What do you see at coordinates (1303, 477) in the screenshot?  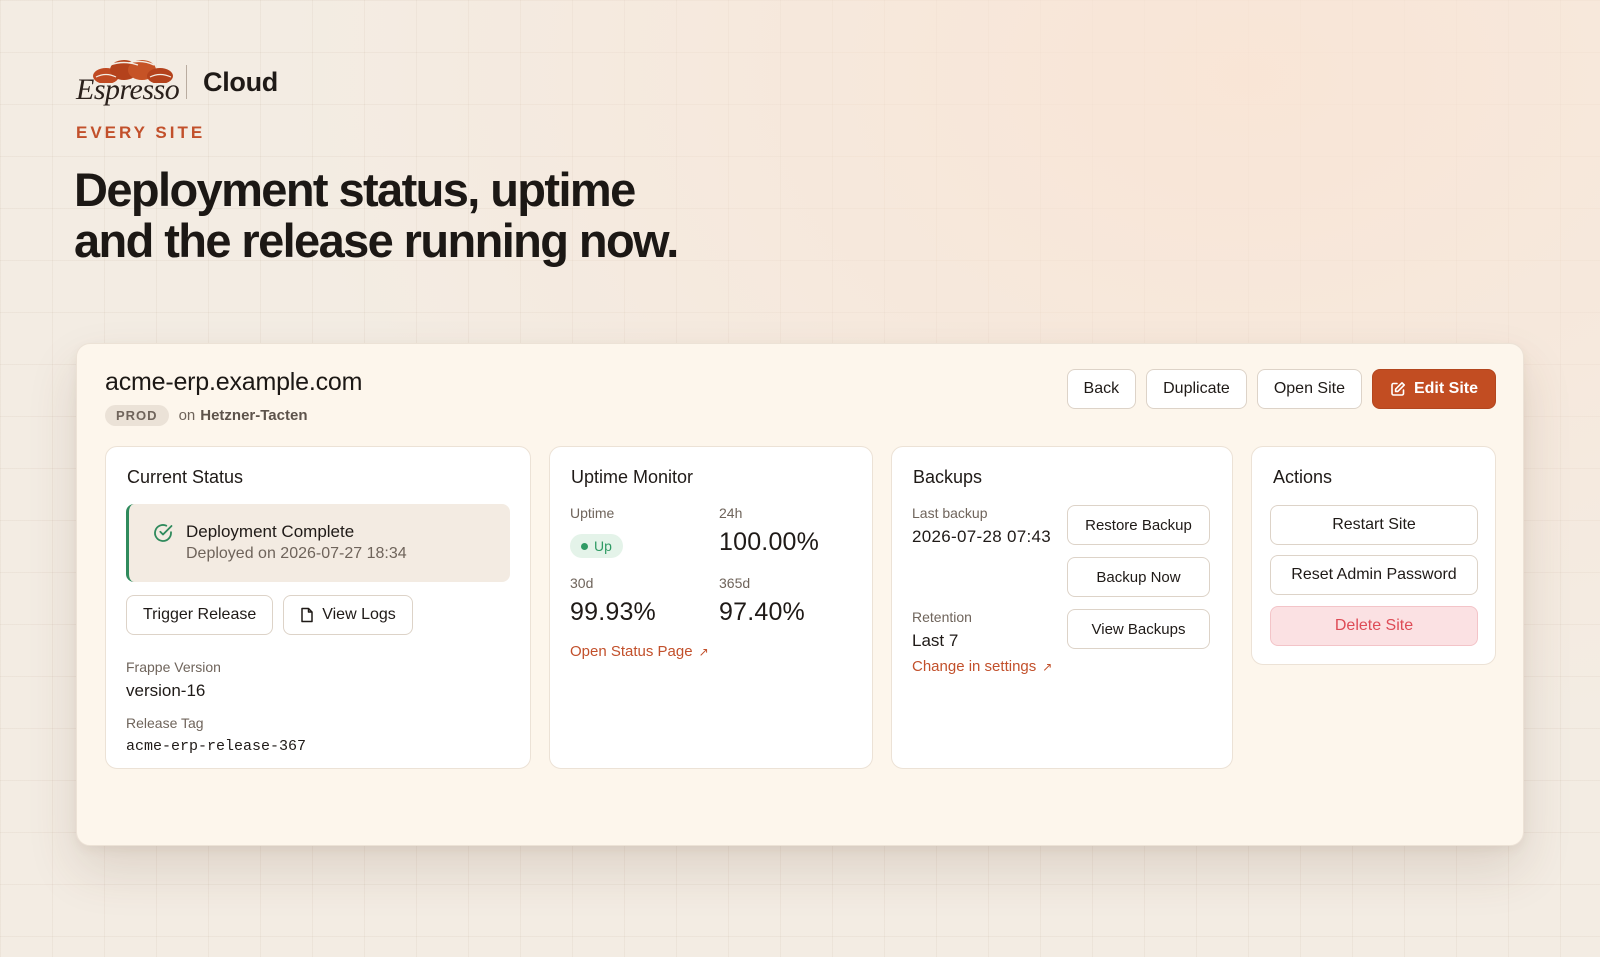 I see `actions-title: Actions` at bounding box center [1303, 477].